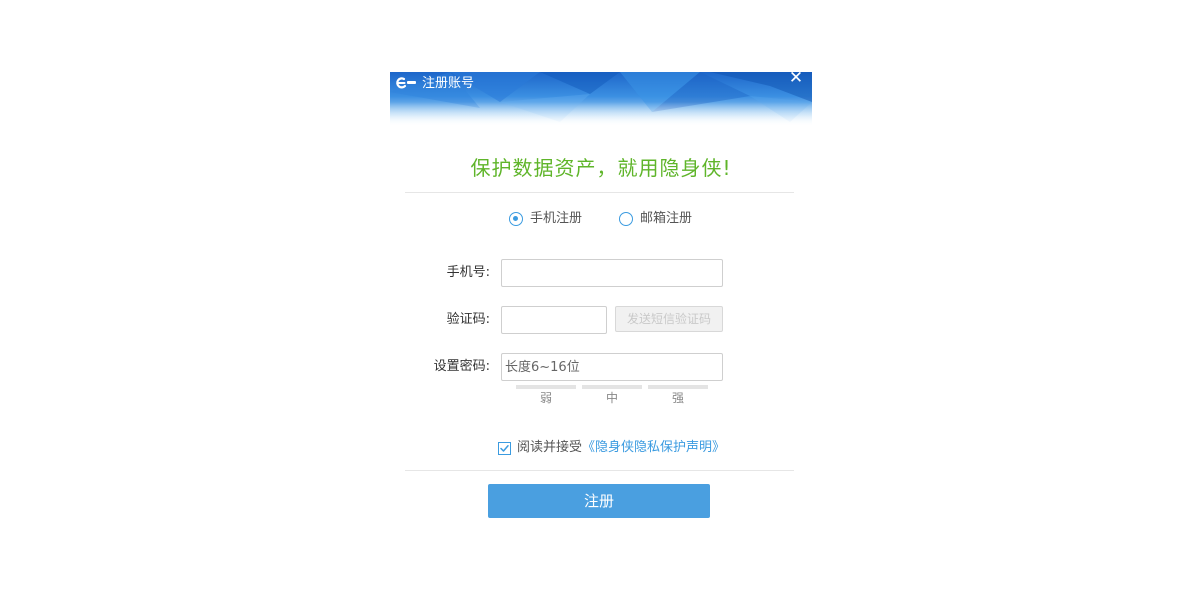 The image size is (1200, 600). Describe the element at coordinates (599, 192) in the screenshot. I see `divider-top` at that location.